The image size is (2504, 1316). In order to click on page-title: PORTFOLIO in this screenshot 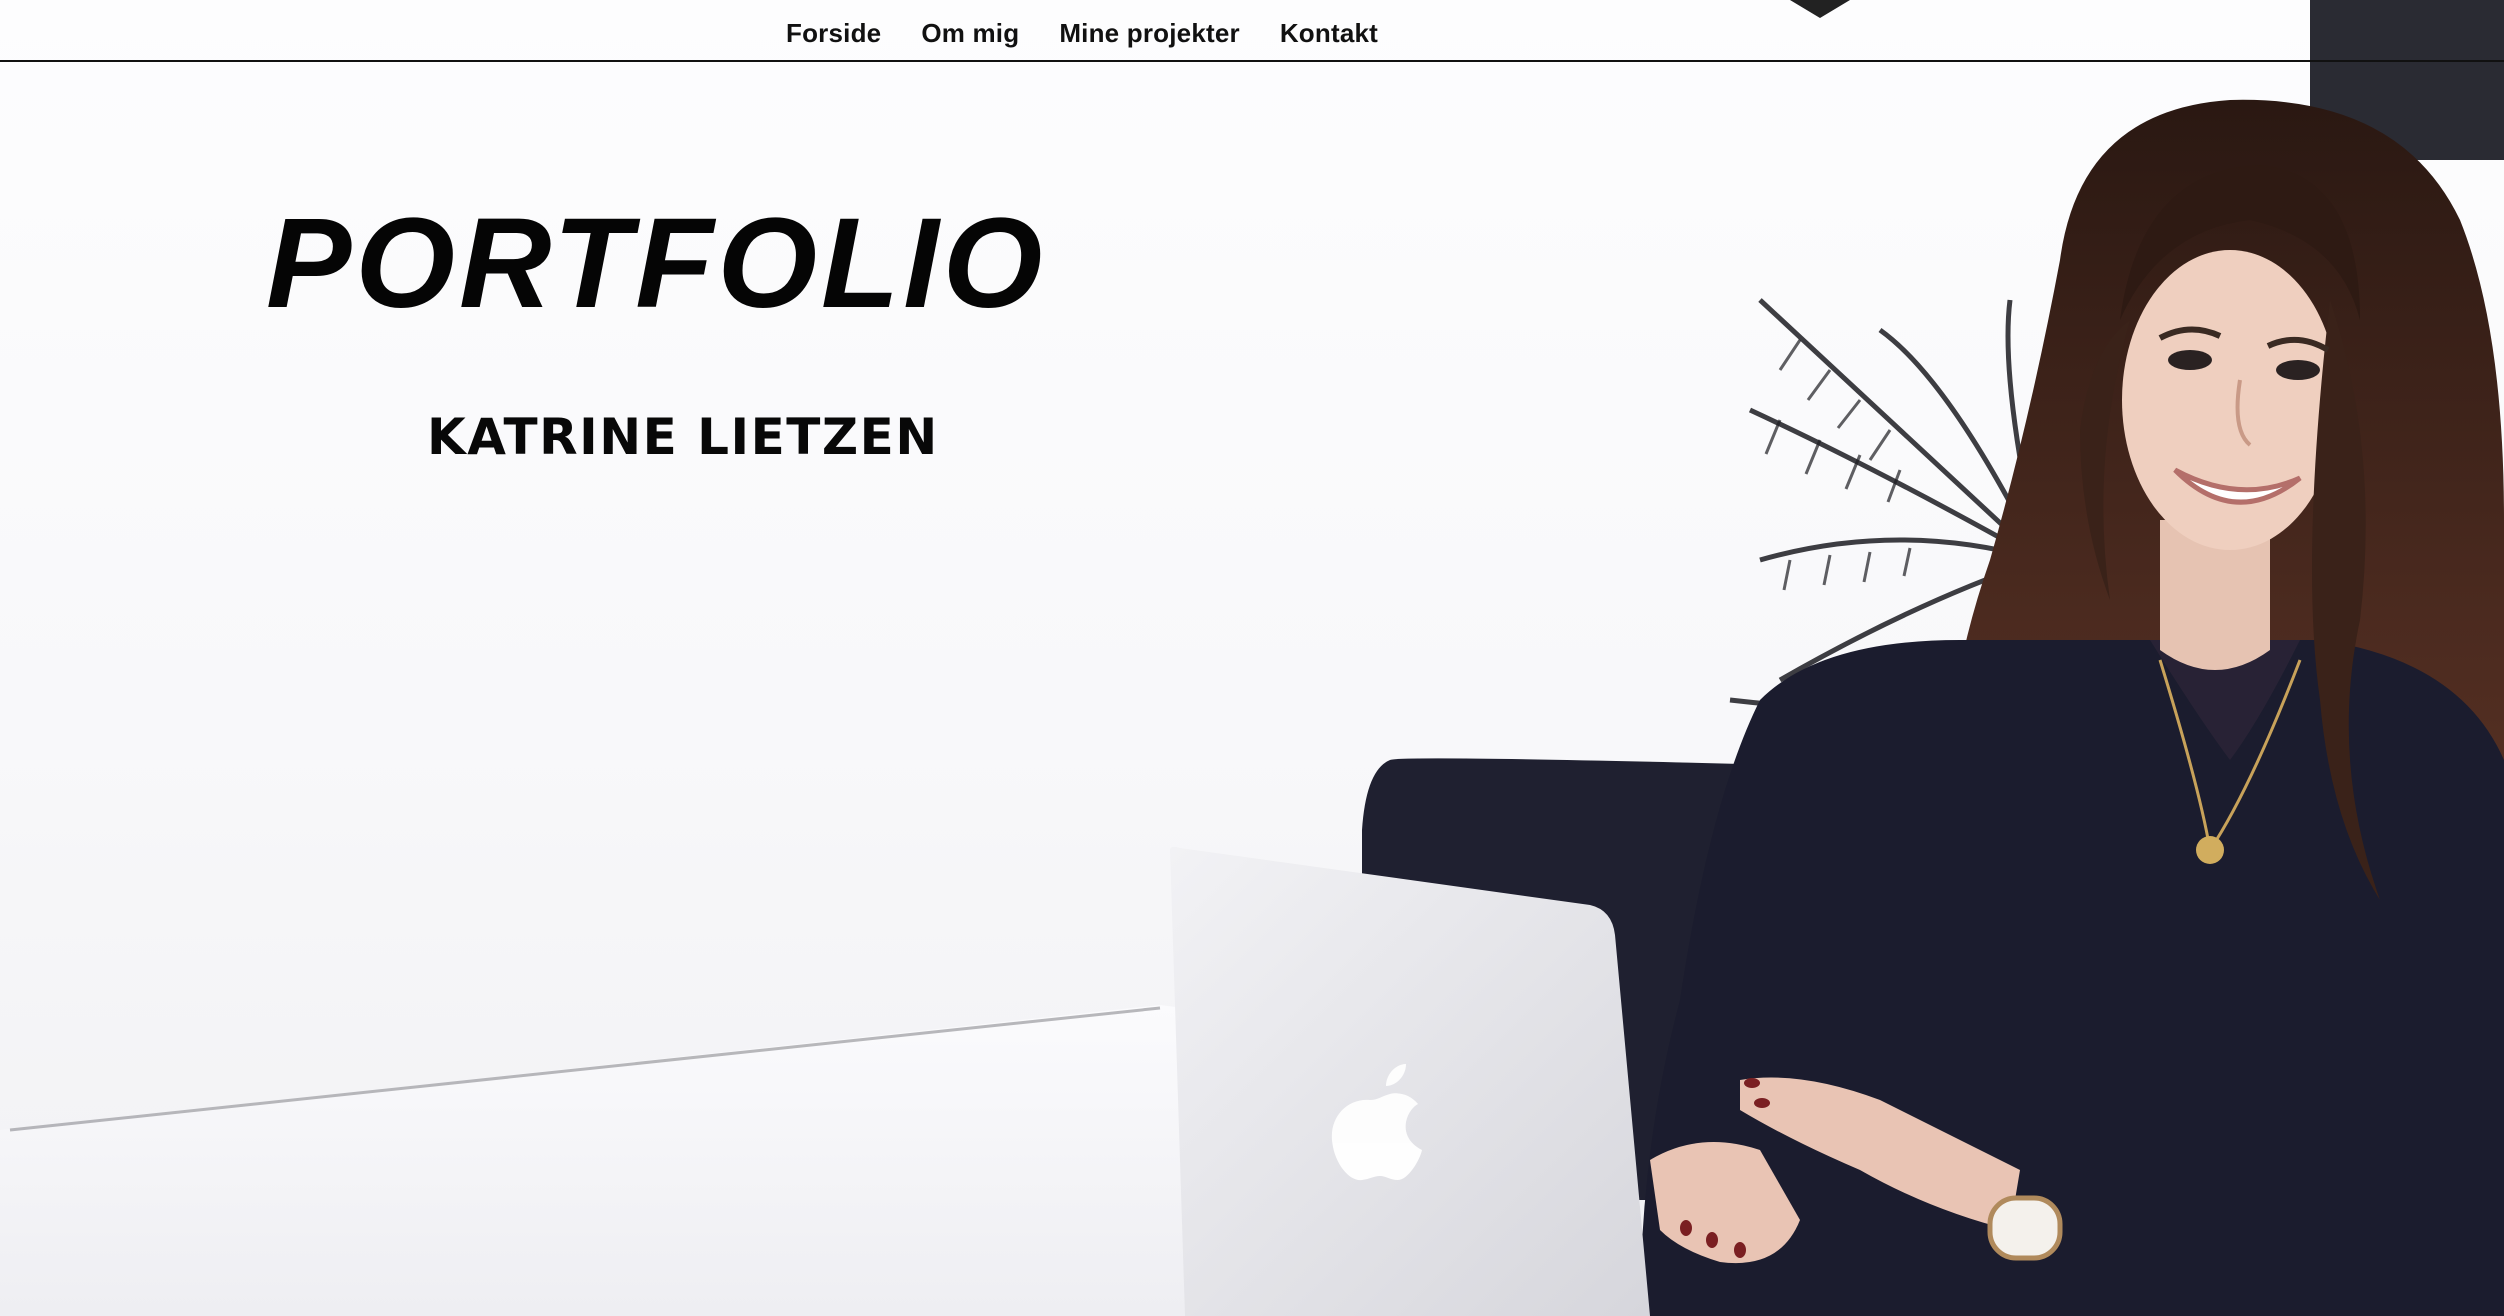, I will do `click(656, 263)`.